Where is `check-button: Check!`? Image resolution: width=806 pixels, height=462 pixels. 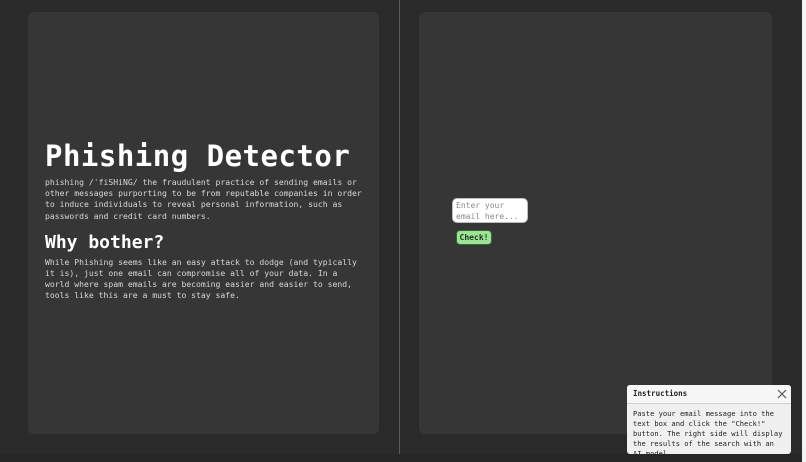 check-button: Check! is located at coordinates (474, 237).